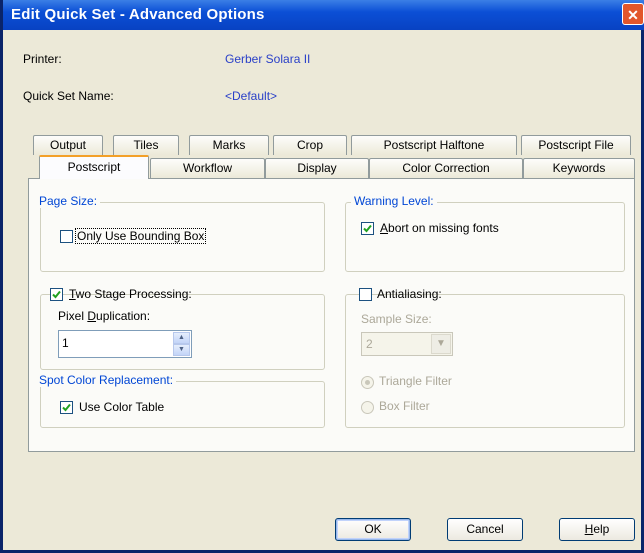 The width and height of the screenshot is (644, 553). What do you see at coordinates (396, 319) in the screenshot?
I see `sample-size-label: Sample Size:` at bounding box center [396, 319].